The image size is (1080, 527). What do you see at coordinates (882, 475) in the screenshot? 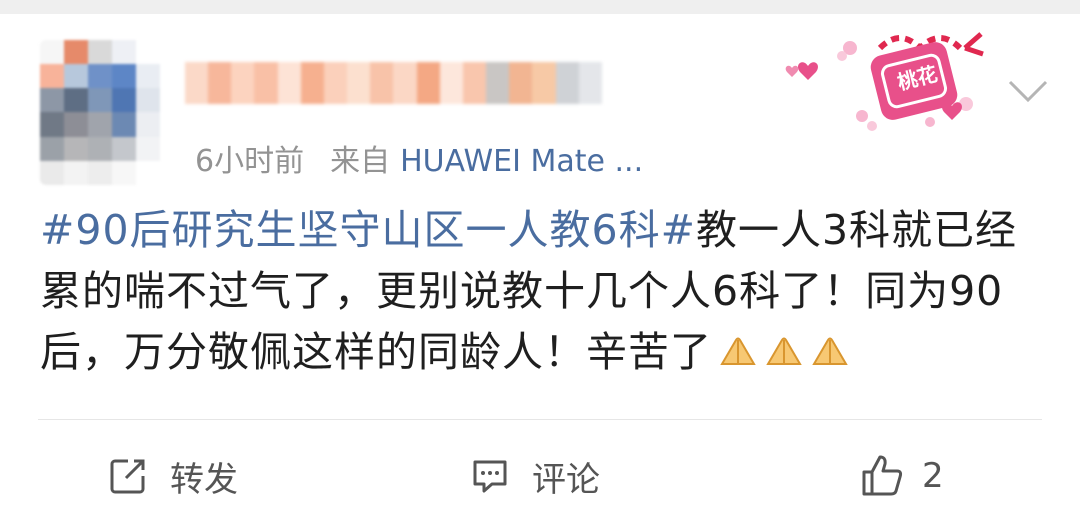
I see `like-icon` at bounding box center [882, 475].